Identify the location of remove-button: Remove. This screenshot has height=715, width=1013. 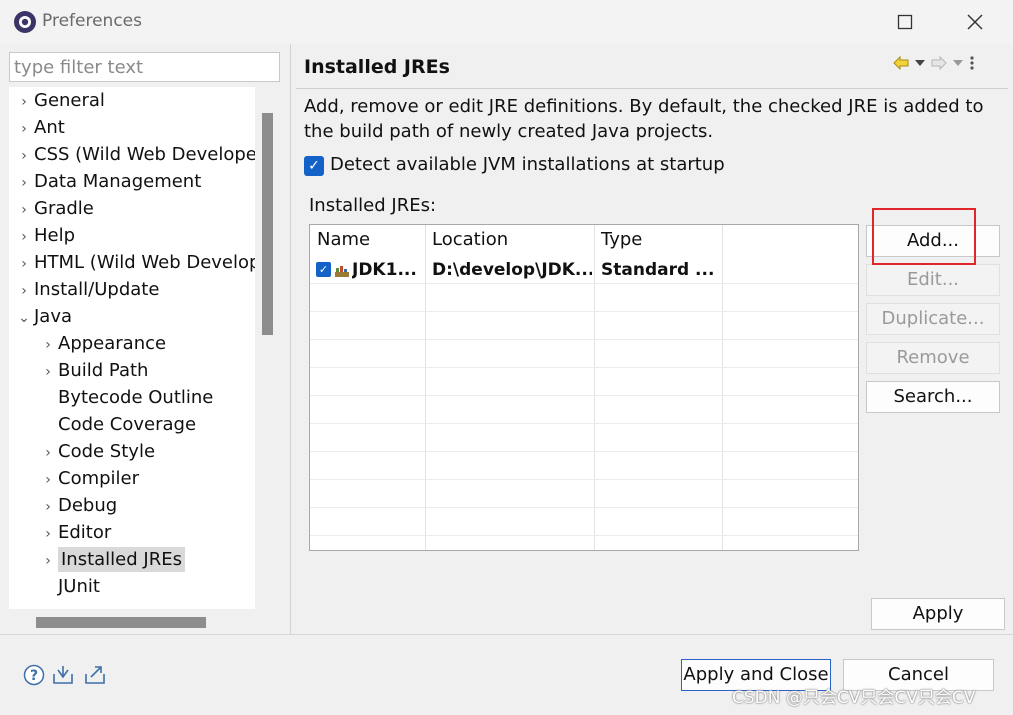
(933, 358).